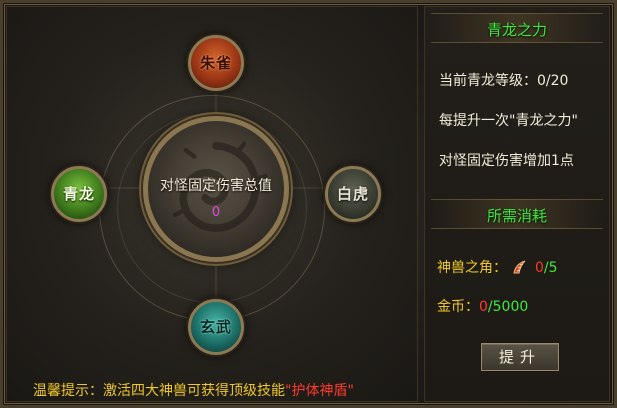  What do you see at coordinates (458, 307) in the screenshot?
I see `cost-gold-label: 金币：` at bounding box center [458, 307].